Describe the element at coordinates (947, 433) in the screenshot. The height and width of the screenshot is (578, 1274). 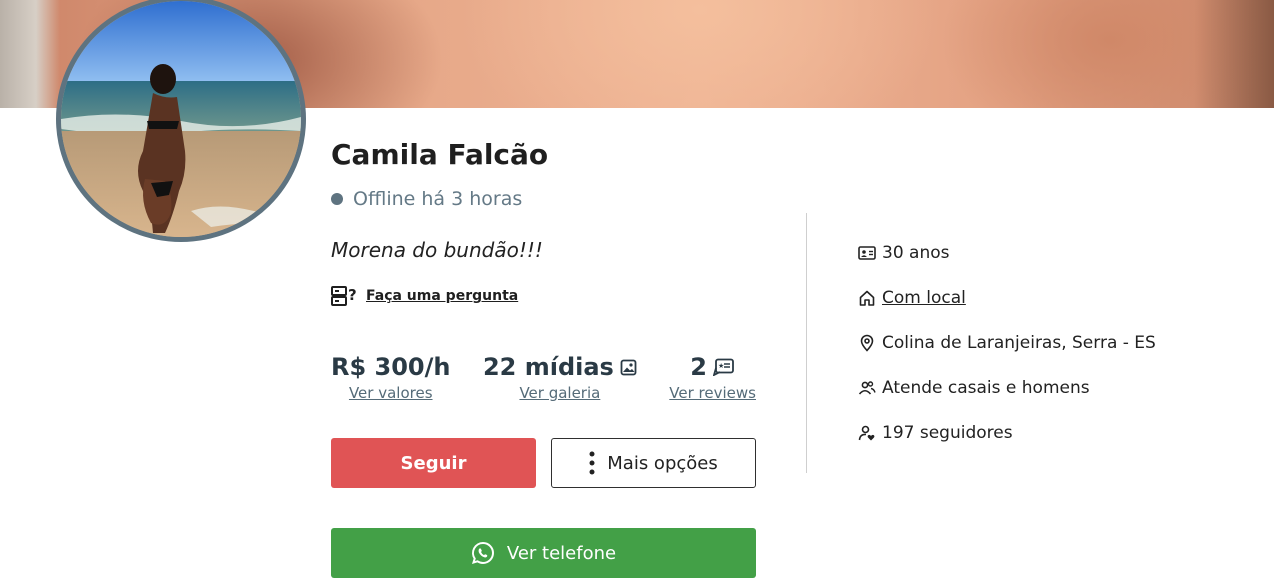
I see `info-followers-text: 197 seguidores` at that location.